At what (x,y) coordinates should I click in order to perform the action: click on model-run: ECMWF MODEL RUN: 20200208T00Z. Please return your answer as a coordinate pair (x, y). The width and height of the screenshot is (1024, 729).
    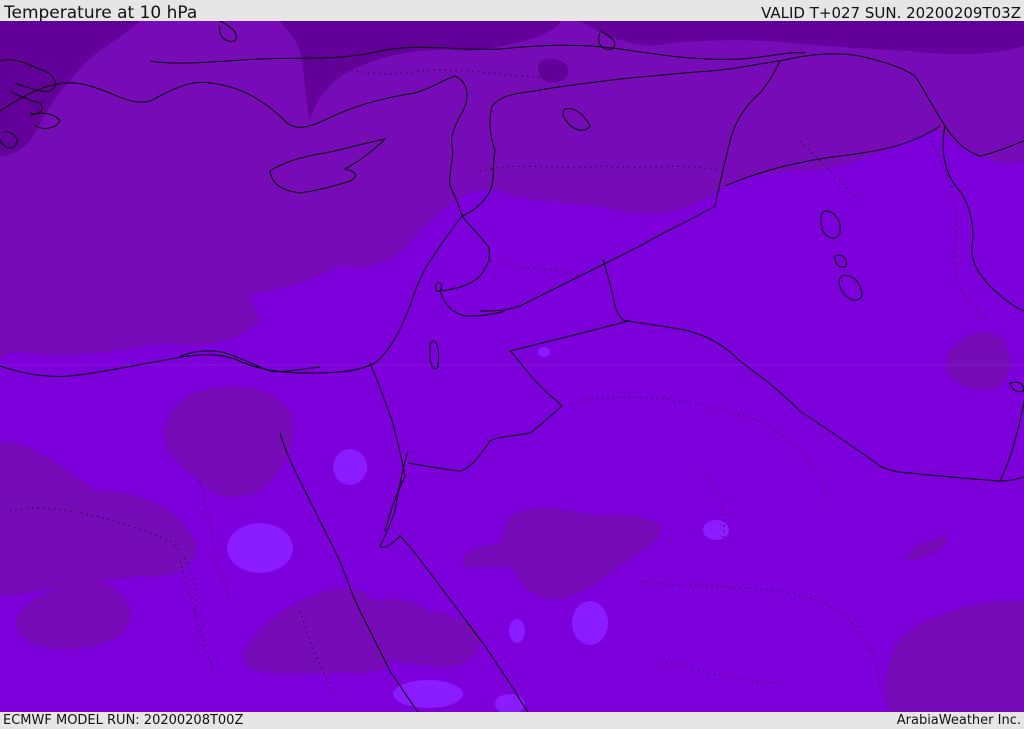
    Looking at the image, I should click on (123, 720).